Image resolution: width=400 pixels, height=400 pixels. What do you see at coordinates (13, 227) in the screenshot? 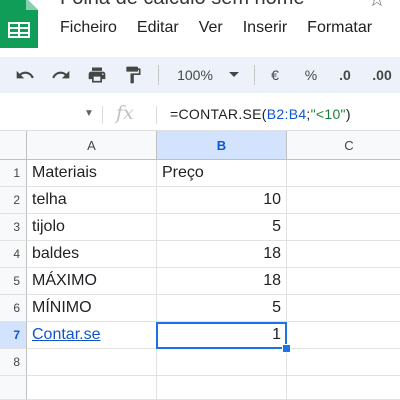
I see `row-header-3: 3` at bounding box center [13, 227].